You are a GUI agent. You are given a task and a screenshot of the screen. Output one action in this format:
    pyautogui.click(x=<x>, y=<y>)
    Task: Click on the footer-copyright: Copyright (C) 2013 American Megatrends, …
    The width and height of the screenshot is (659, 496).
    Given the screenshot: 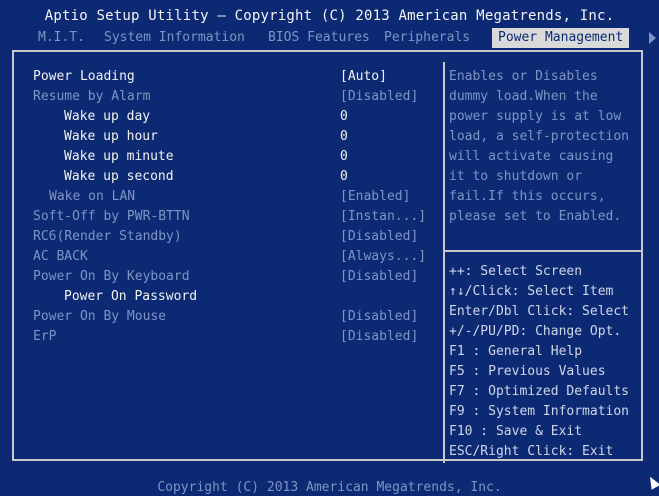 What is the action you would take?
    pyautogui.click(x=329, y=487)
    